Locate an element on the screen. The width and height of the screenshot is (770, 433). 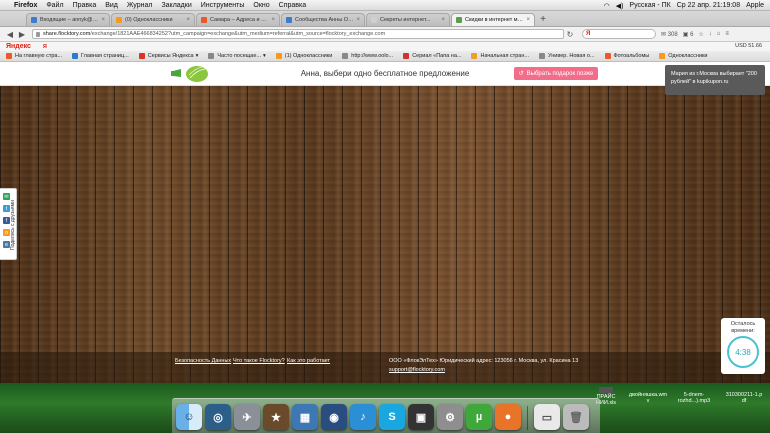
bookmark-item: Сервисы Яндекса ▾ is located at coordinates (168, 56).